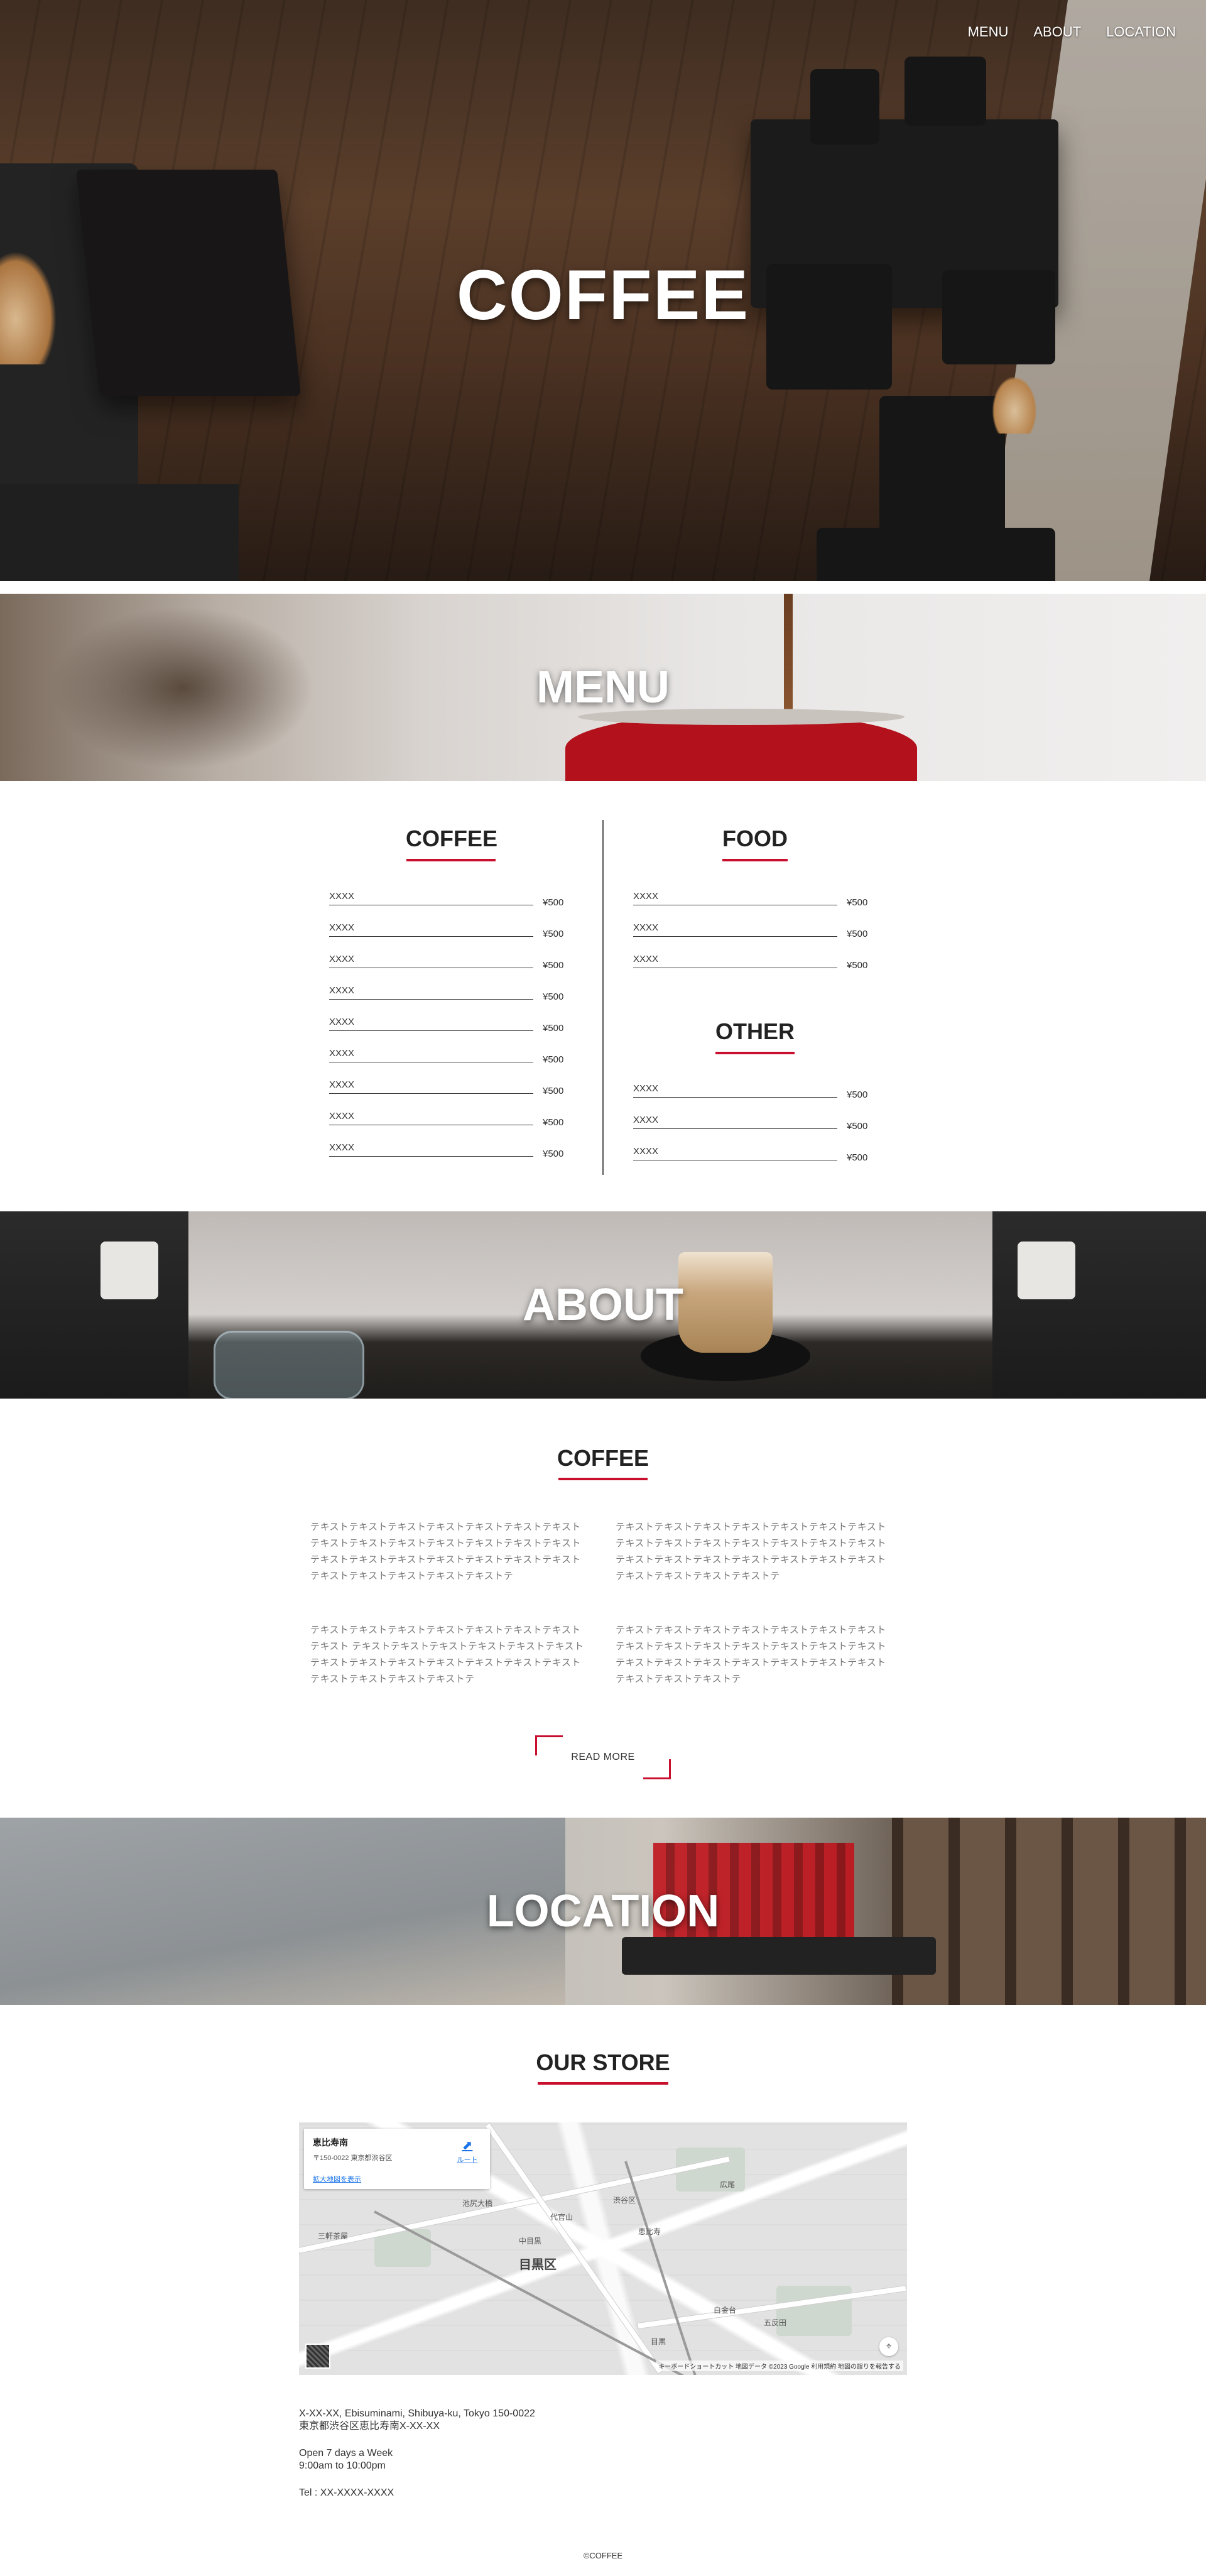 This screenshot has width=1206, height=2576. What do you see at coordinates (397, 2159) in the screenshot?
I see `map-info-card: 恵比寿南 〒150-0022 東京都渋谷区 拡大地図を表示 ⬈ ルート` at bounding box center [397, 2159].